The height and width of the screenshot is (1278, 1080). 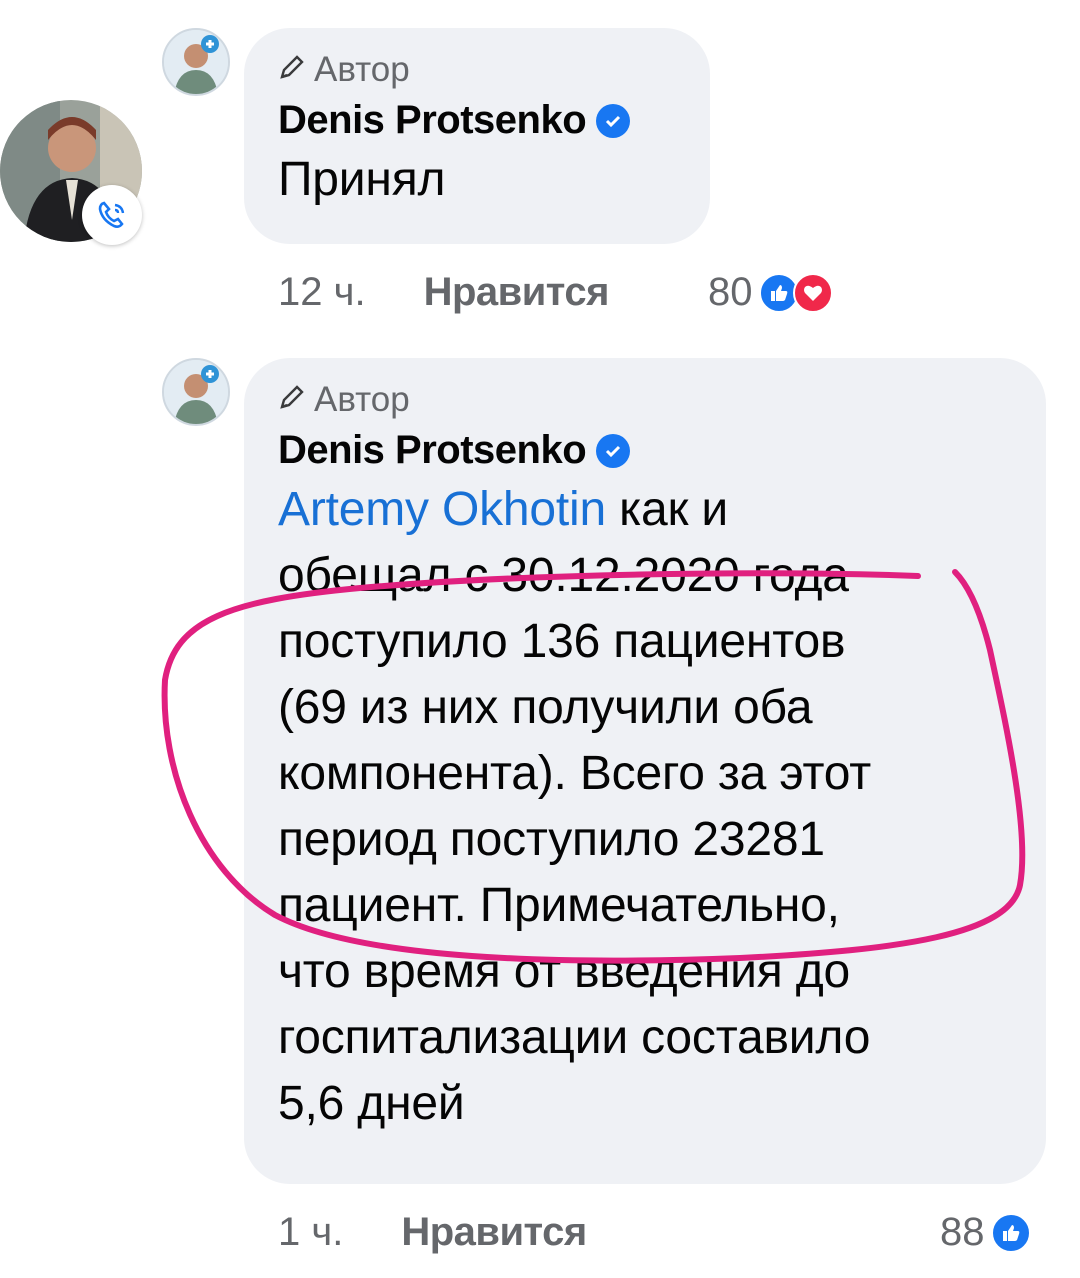 I want to click on comment-line: Artemy Okhotin как и, so click(x=645, y=510).